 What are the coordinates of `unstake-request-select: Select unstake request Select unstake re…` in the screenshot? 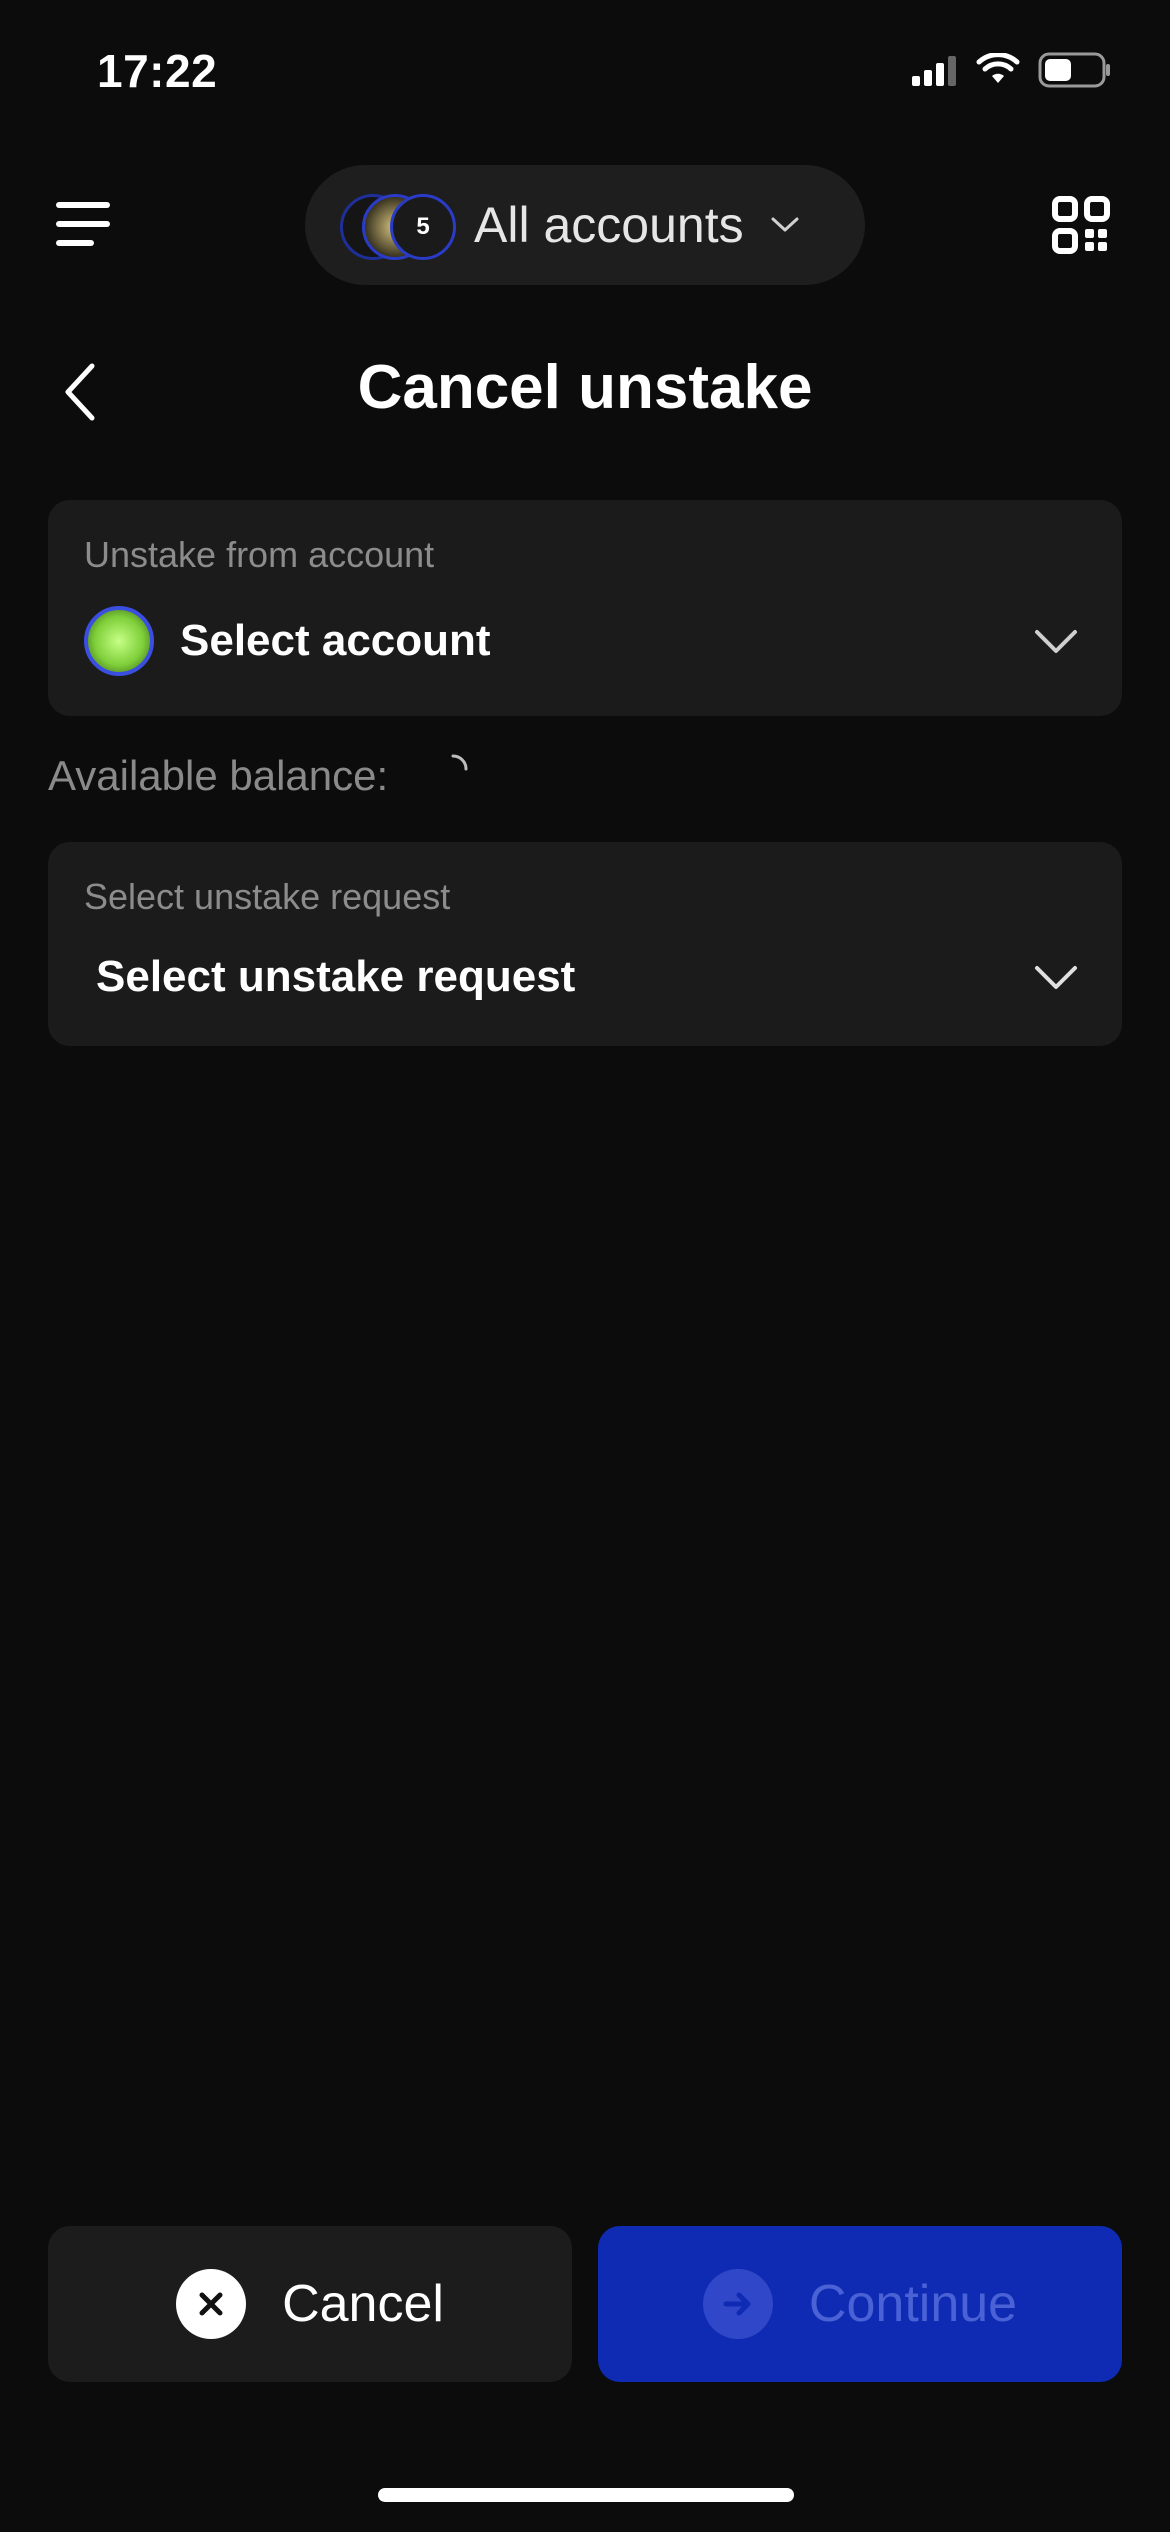 It's located at (585, 944).